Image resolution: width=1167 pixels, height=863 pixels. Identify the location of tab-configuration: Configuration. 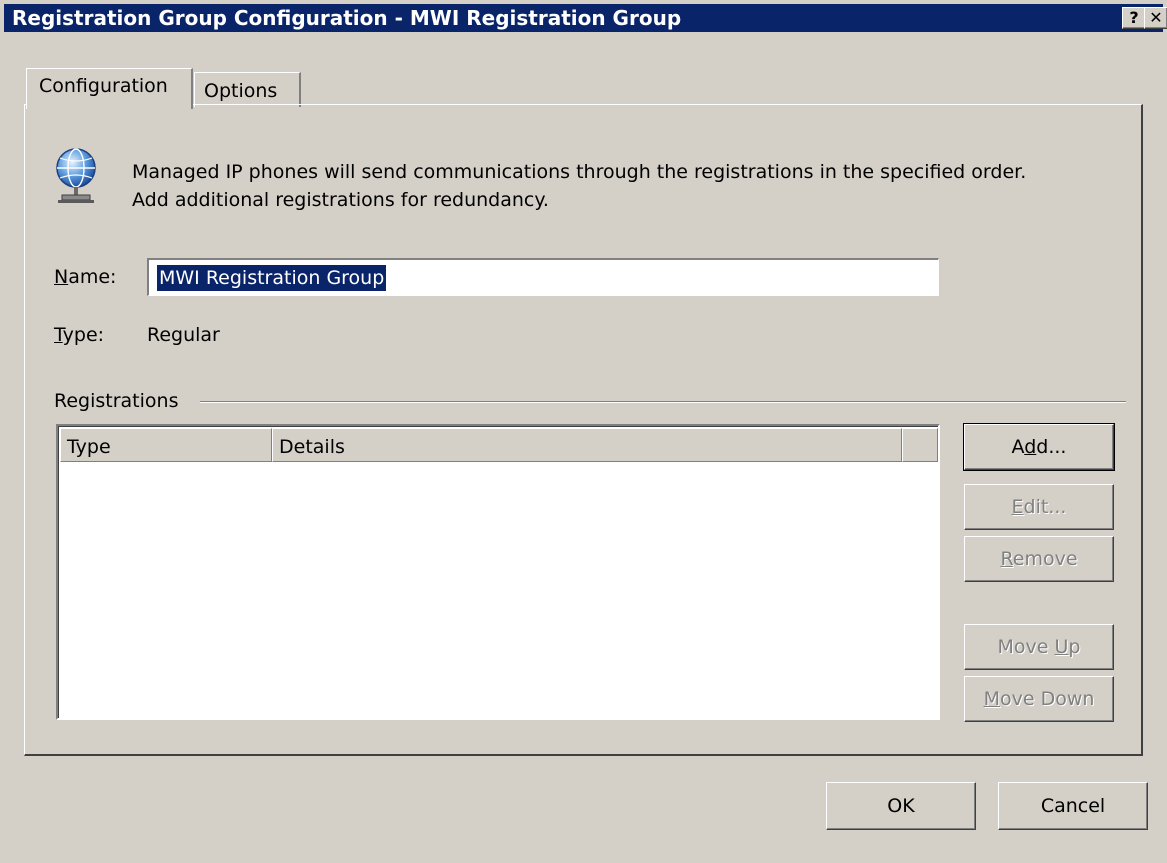
(109, 88).